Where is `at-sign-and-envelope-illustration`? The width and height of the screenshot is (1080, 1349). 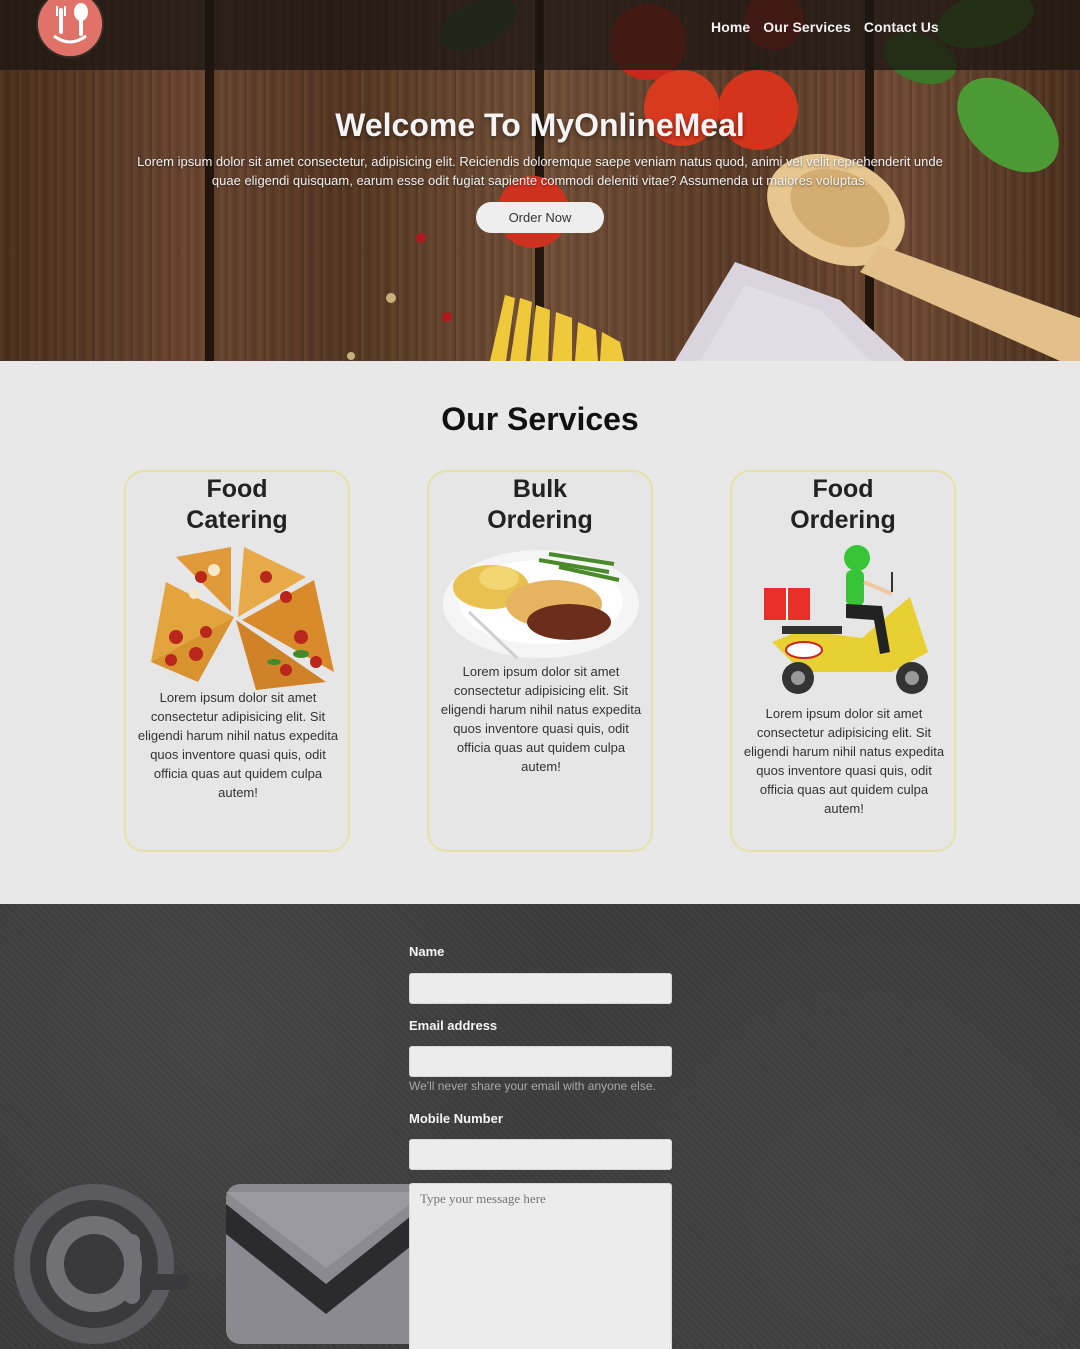 at-sign-and-envelope-illustration is located at coordinates (217, 1264).